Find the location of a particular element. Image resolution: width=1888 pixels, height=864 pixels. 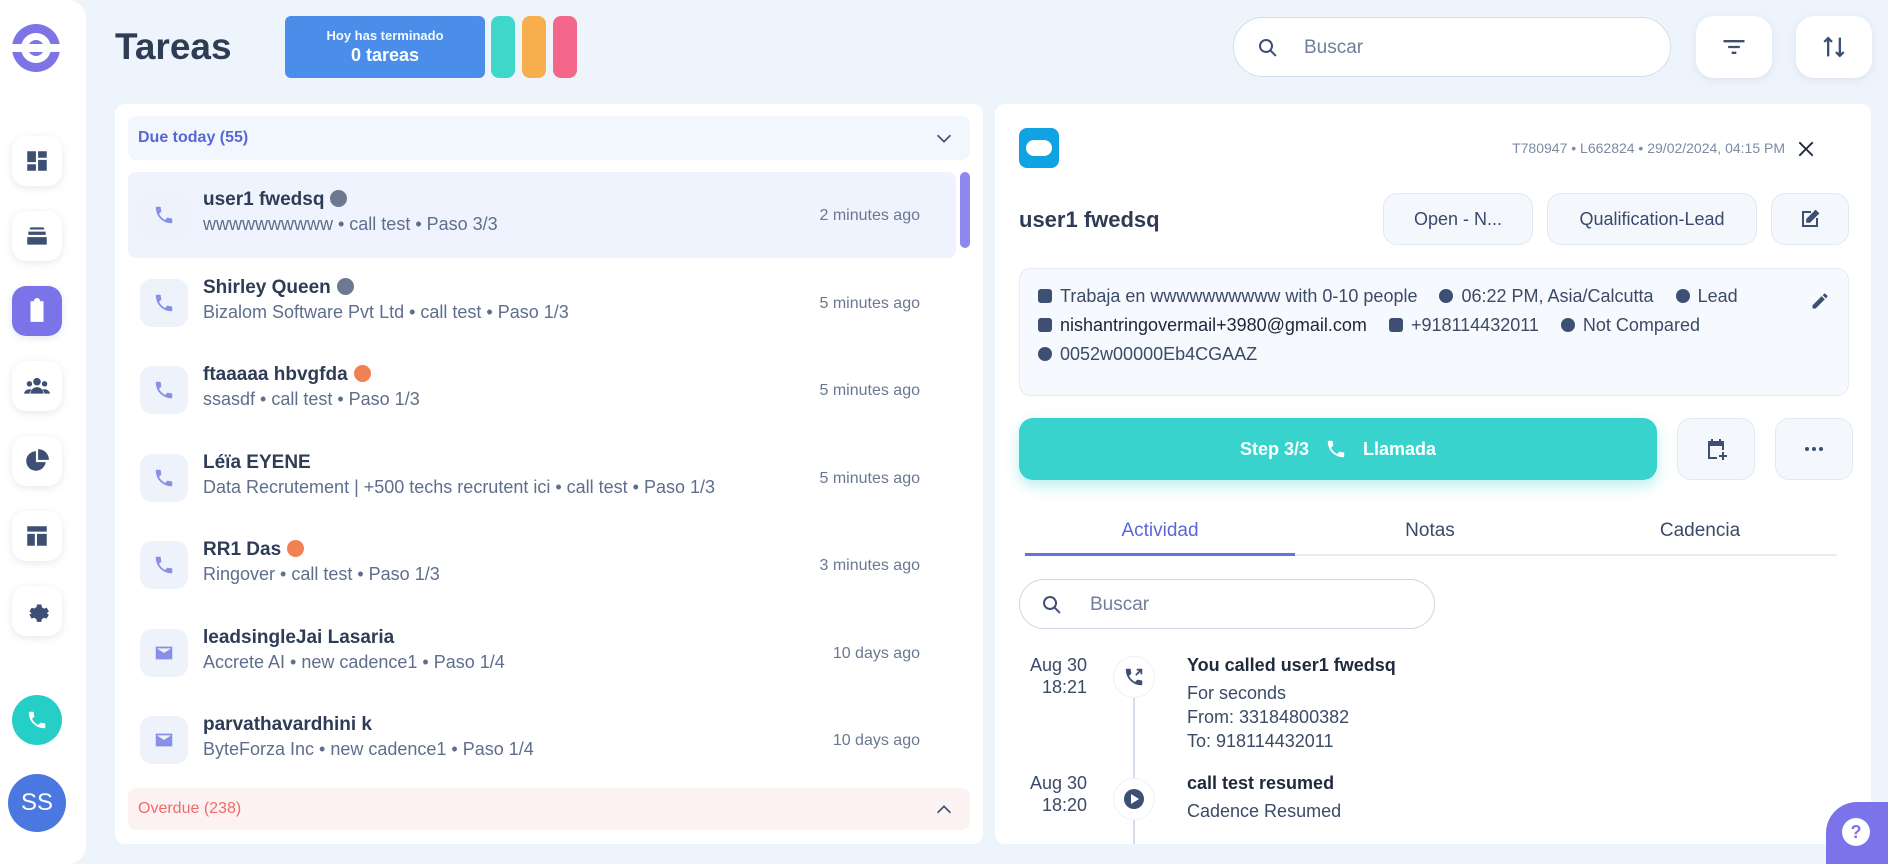

app-logo is located at coordinates (36, 48).